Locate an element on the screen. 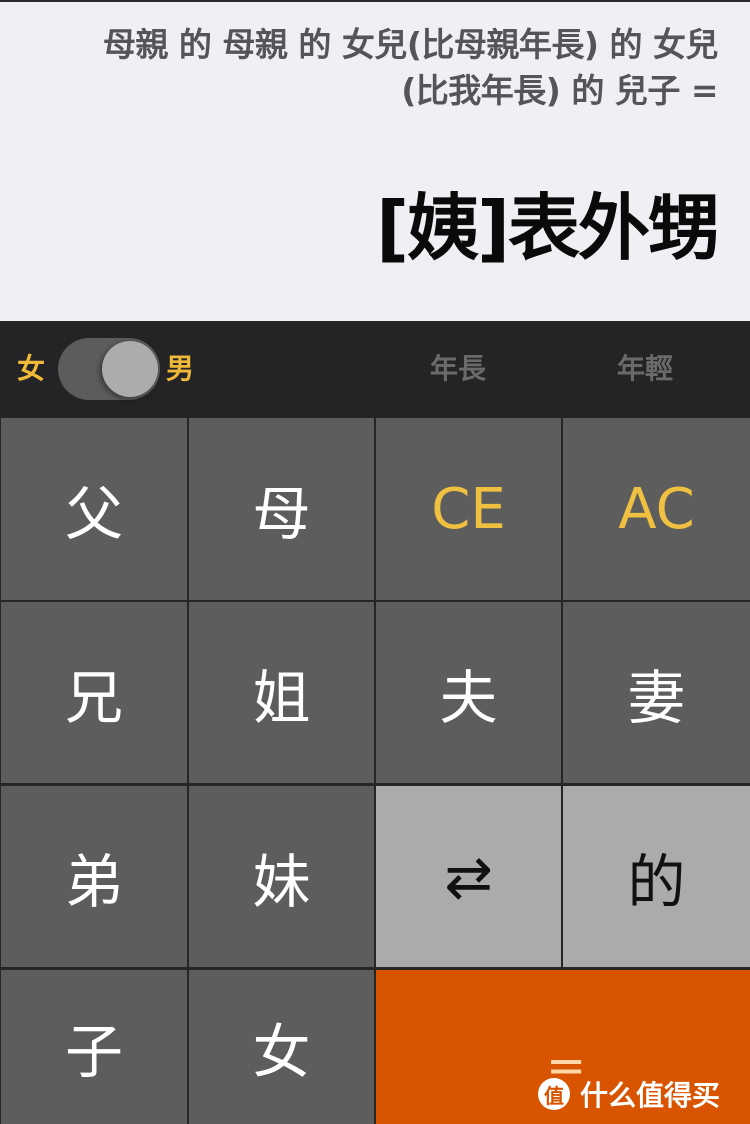 The width and height of the screenshot is (750, 1124). gender-female-label: 女 is located at coordinates (31, 368).